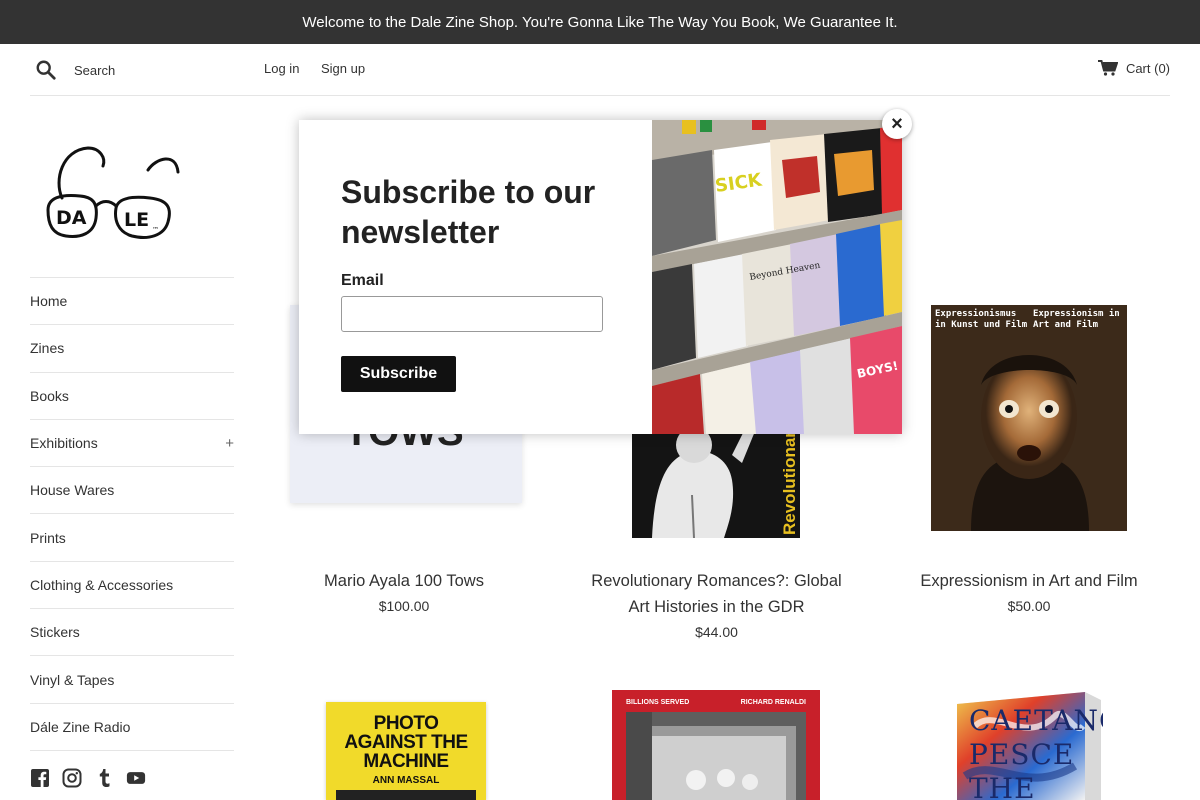 This screenshot has width=1200, height=800. Describe the element at coordinates (362, 280) in the screenshot. I see `email-label: Email` at that location.